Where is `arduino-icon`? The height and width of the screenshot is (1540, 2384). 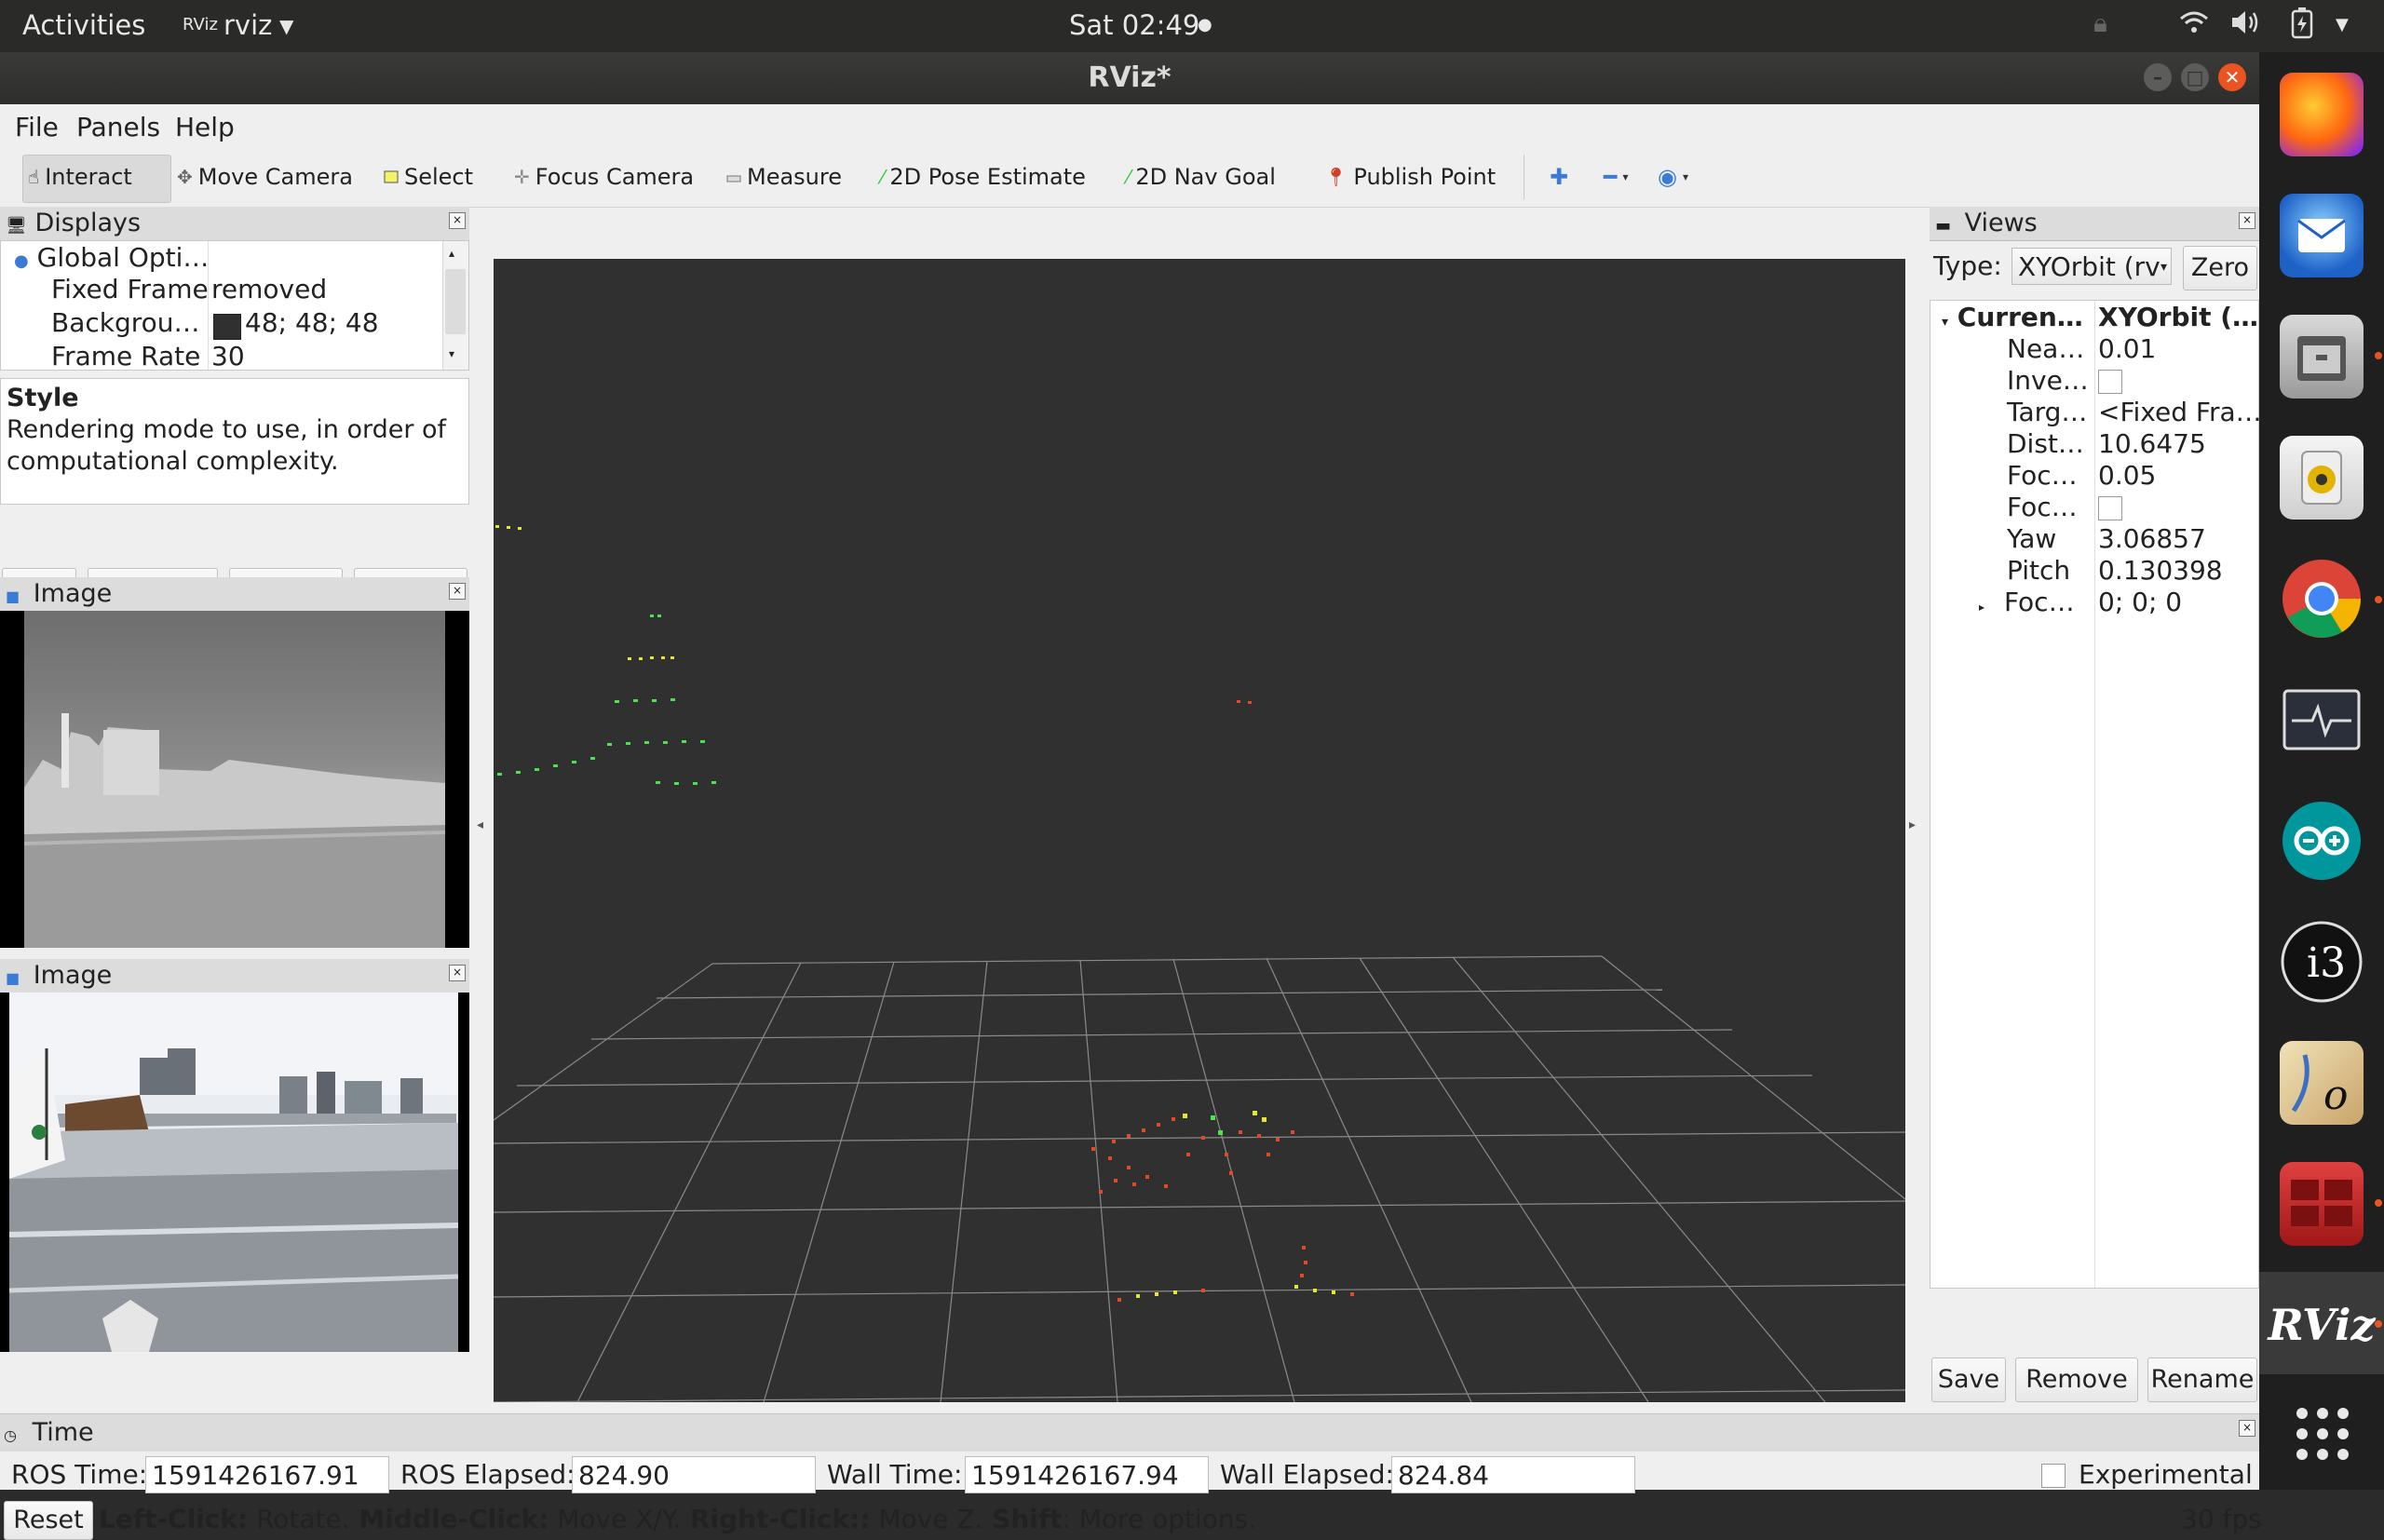 arduino-icon is located at coordinates (2322, 841).